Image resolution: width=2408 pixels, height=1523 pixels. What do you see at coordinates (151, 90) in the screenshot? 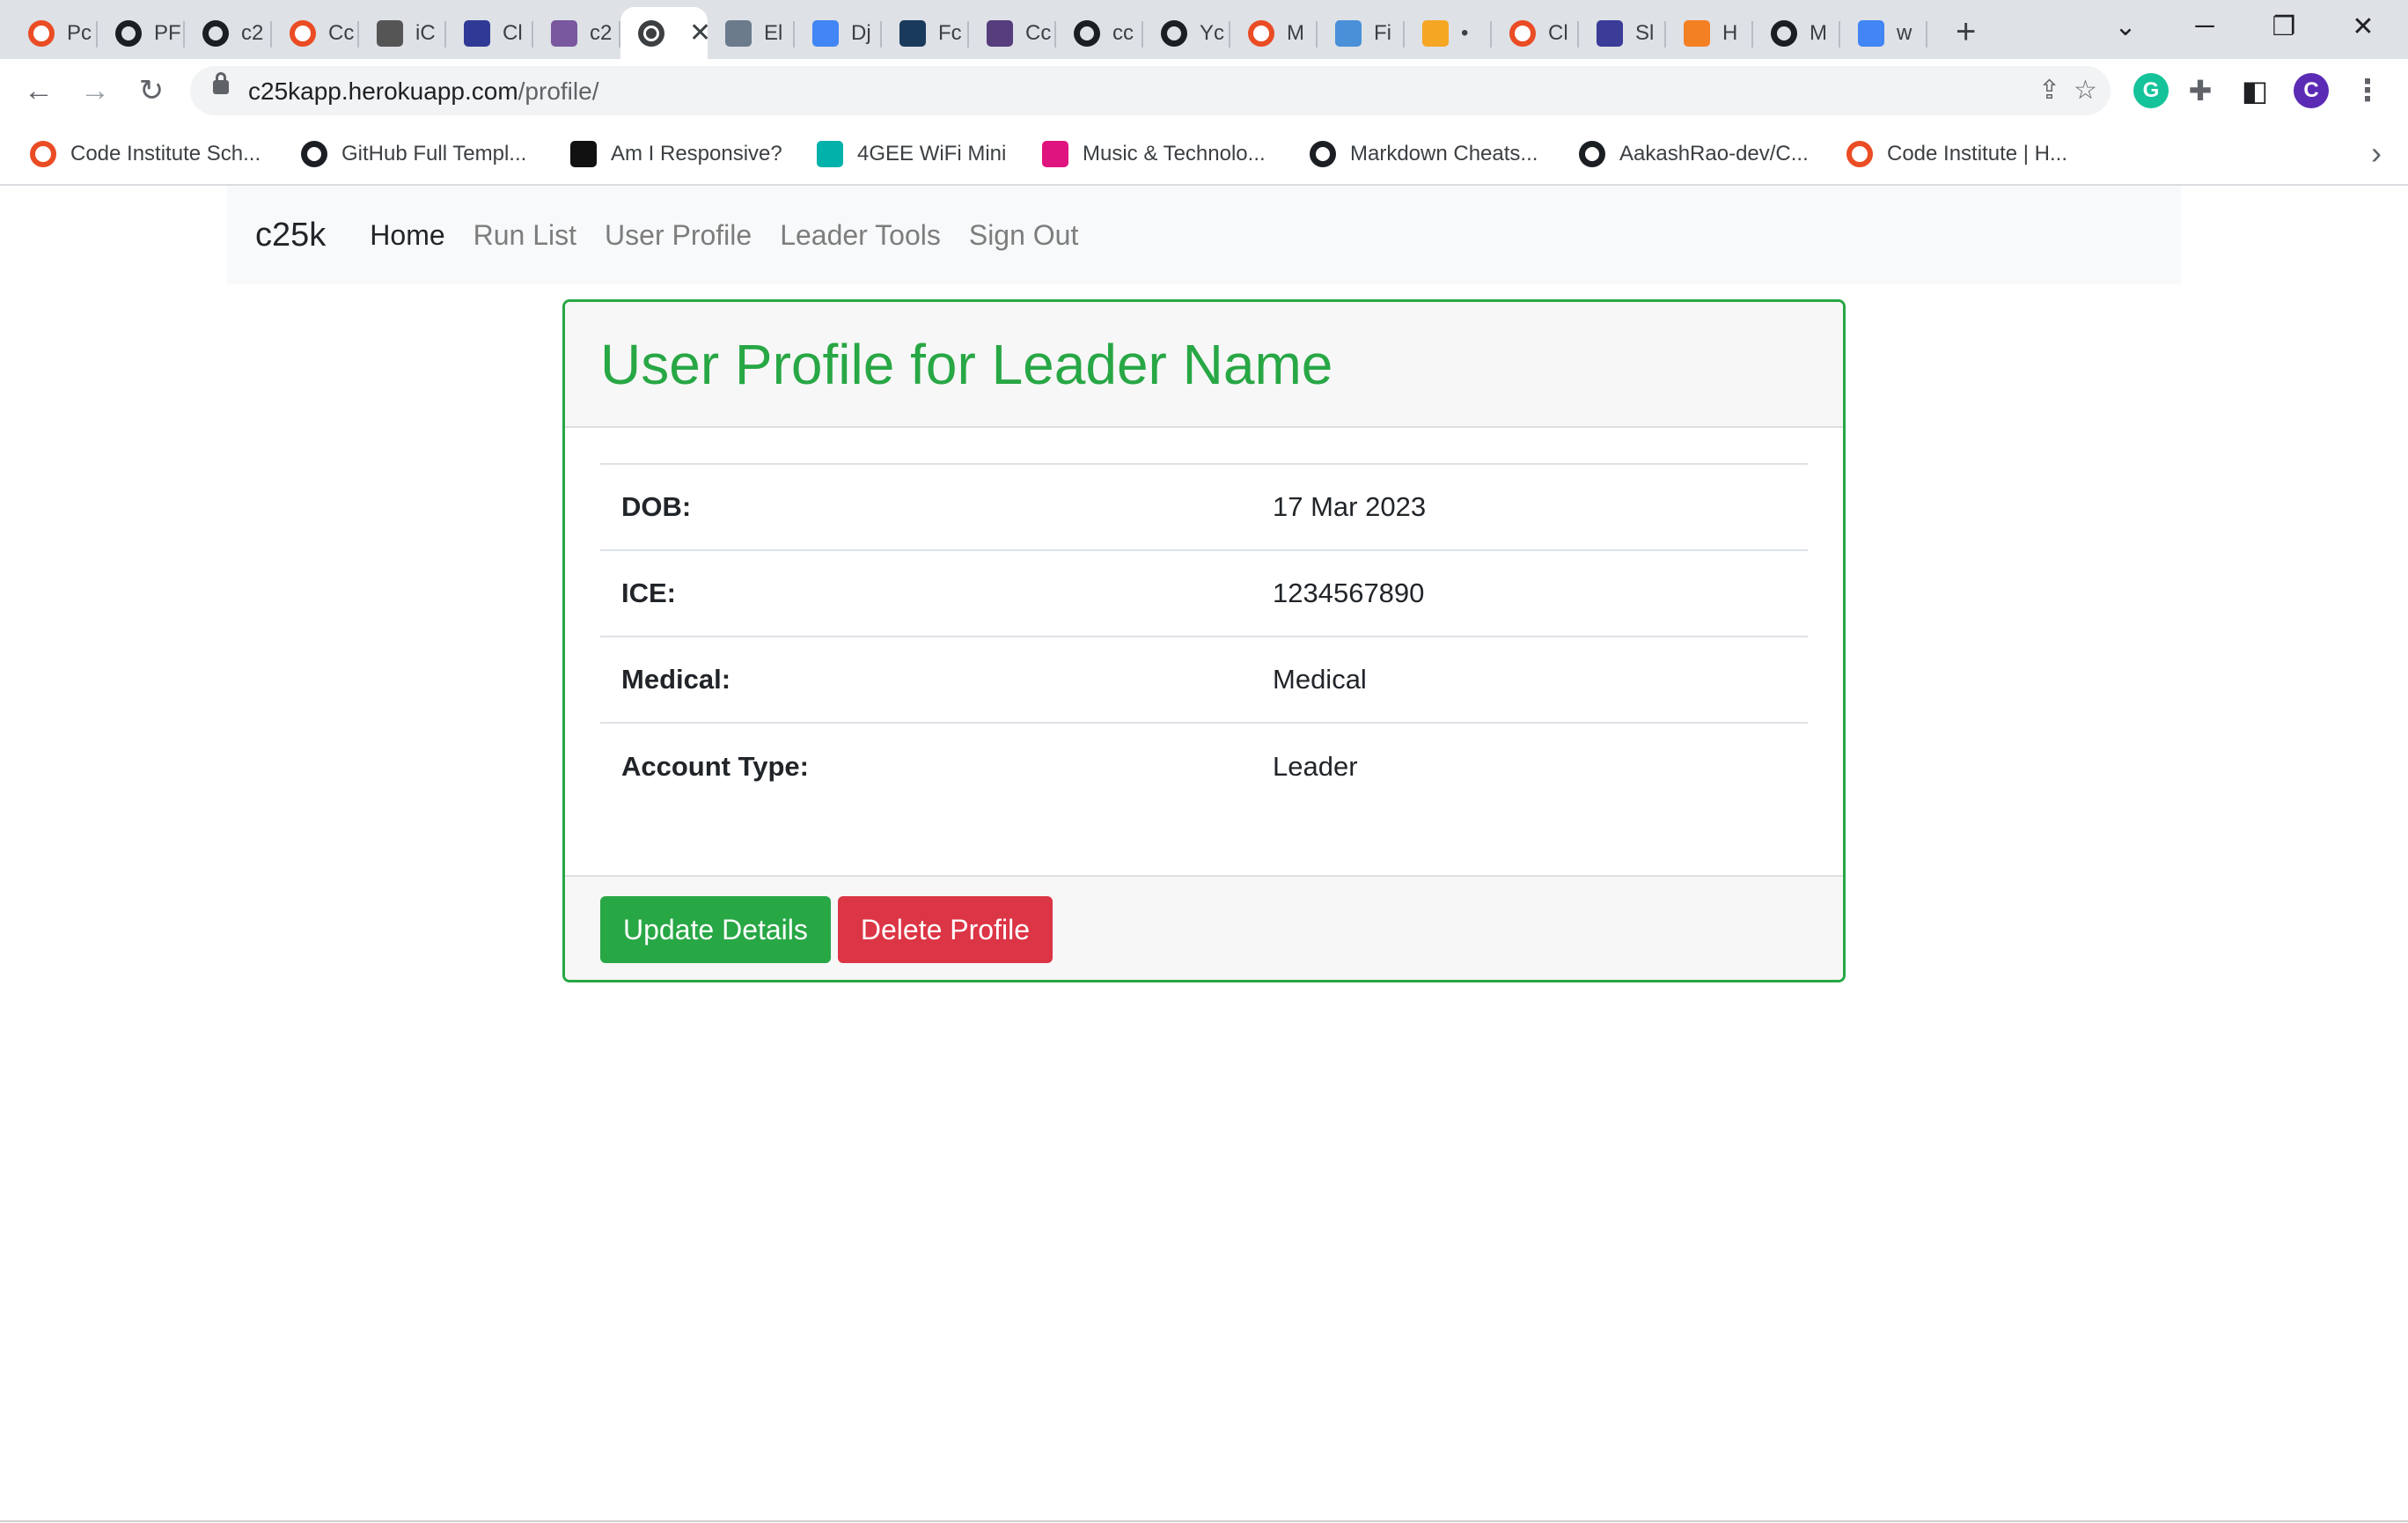
I see `reload-icon: ↻` at bounding box center [151, 90].